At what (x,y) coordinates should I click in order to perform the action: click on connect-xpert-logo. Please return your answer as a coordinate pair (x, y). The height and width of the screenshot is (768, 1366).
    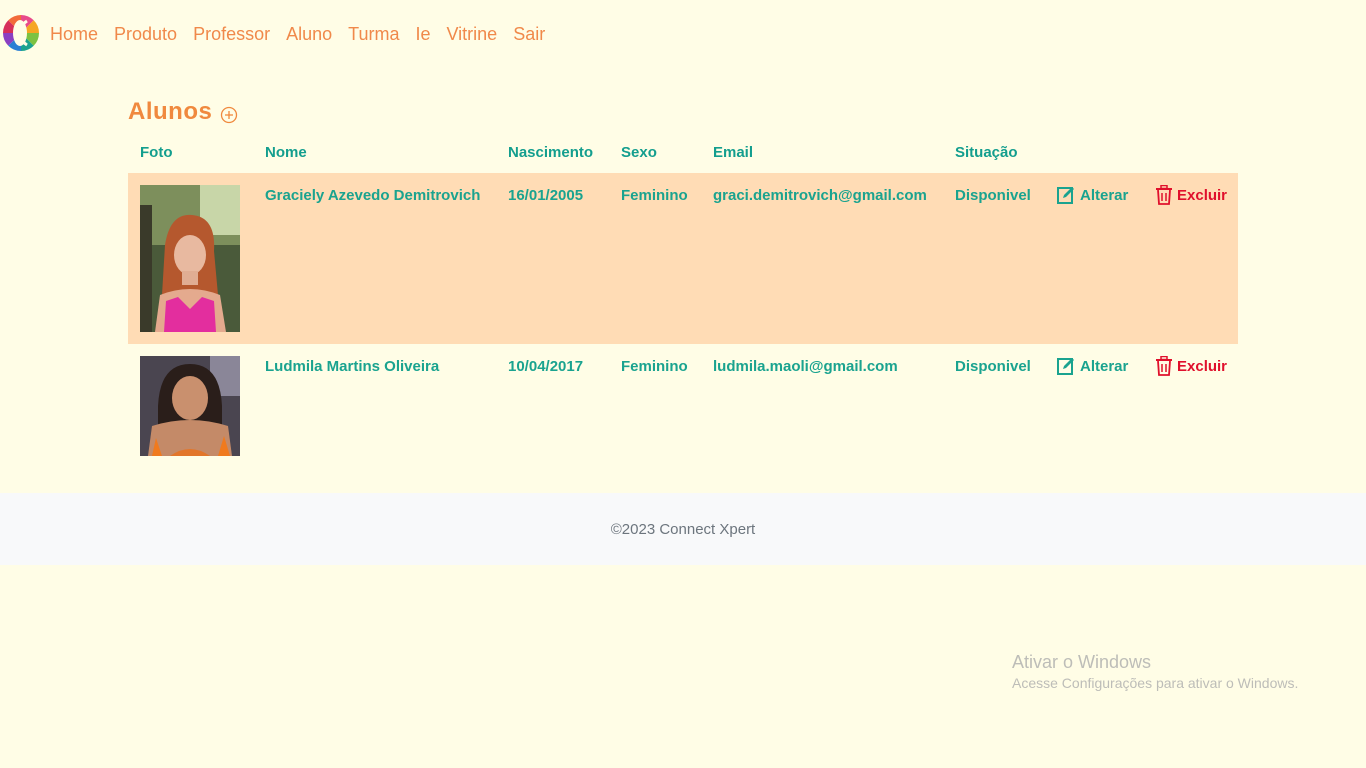
    Looking at the image, I should click on (21, 33).